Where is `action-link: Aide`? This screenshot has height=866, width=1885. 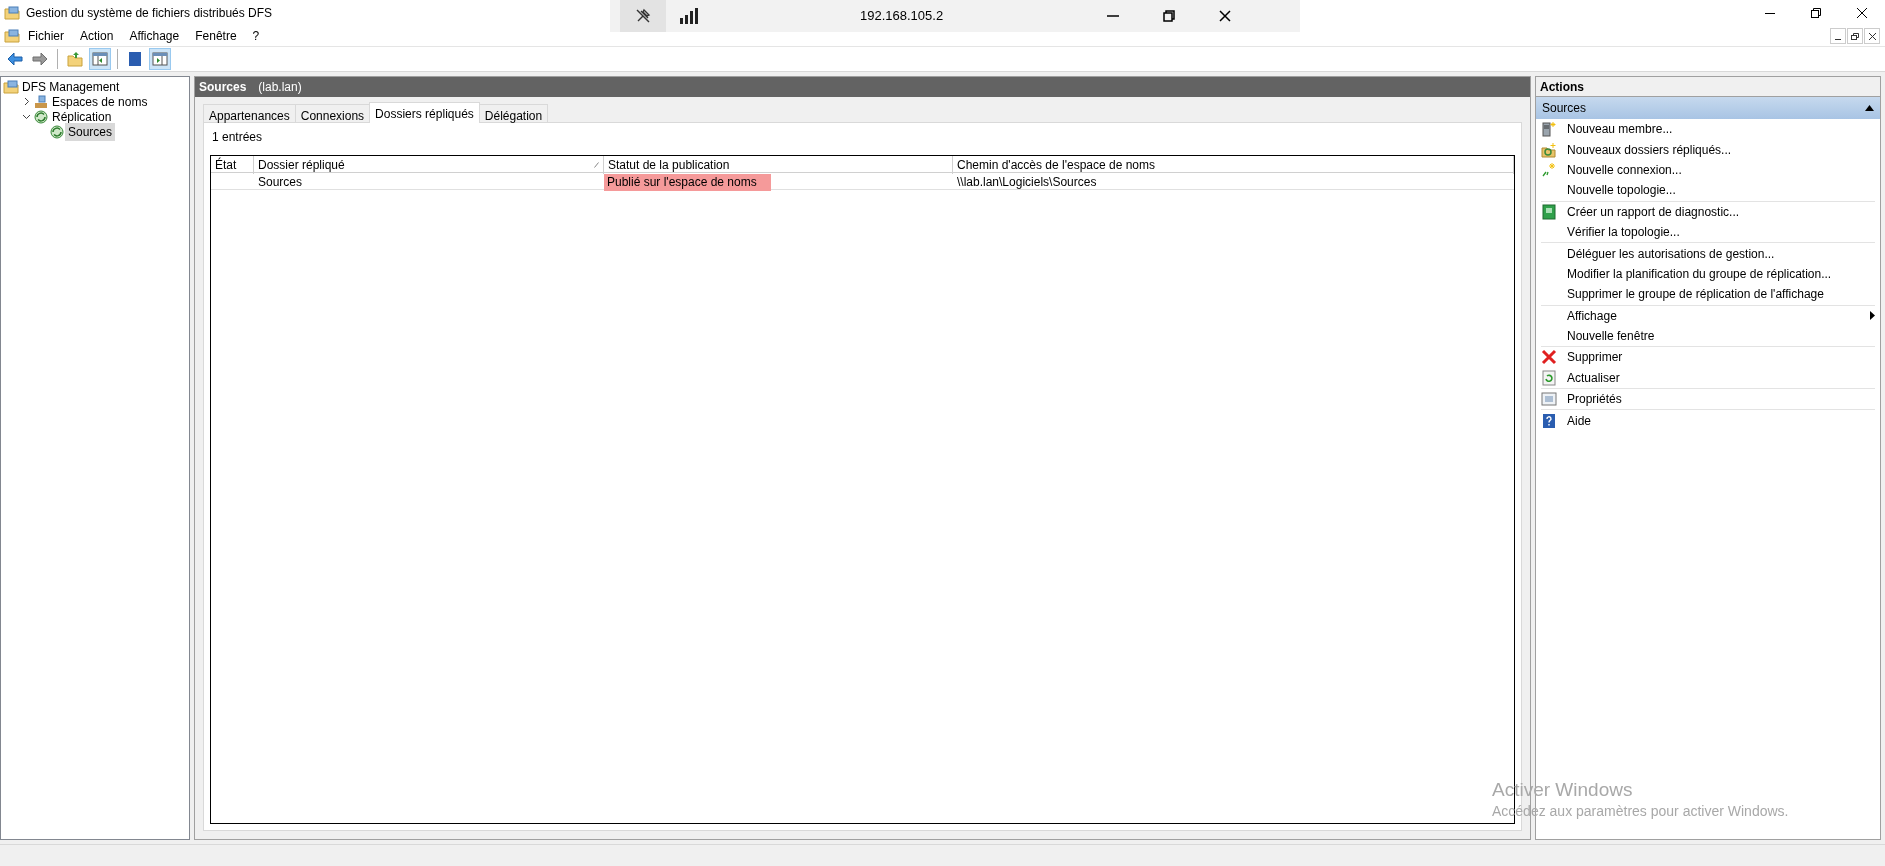
action-link: Aide is located at coordinates (1579, 420).